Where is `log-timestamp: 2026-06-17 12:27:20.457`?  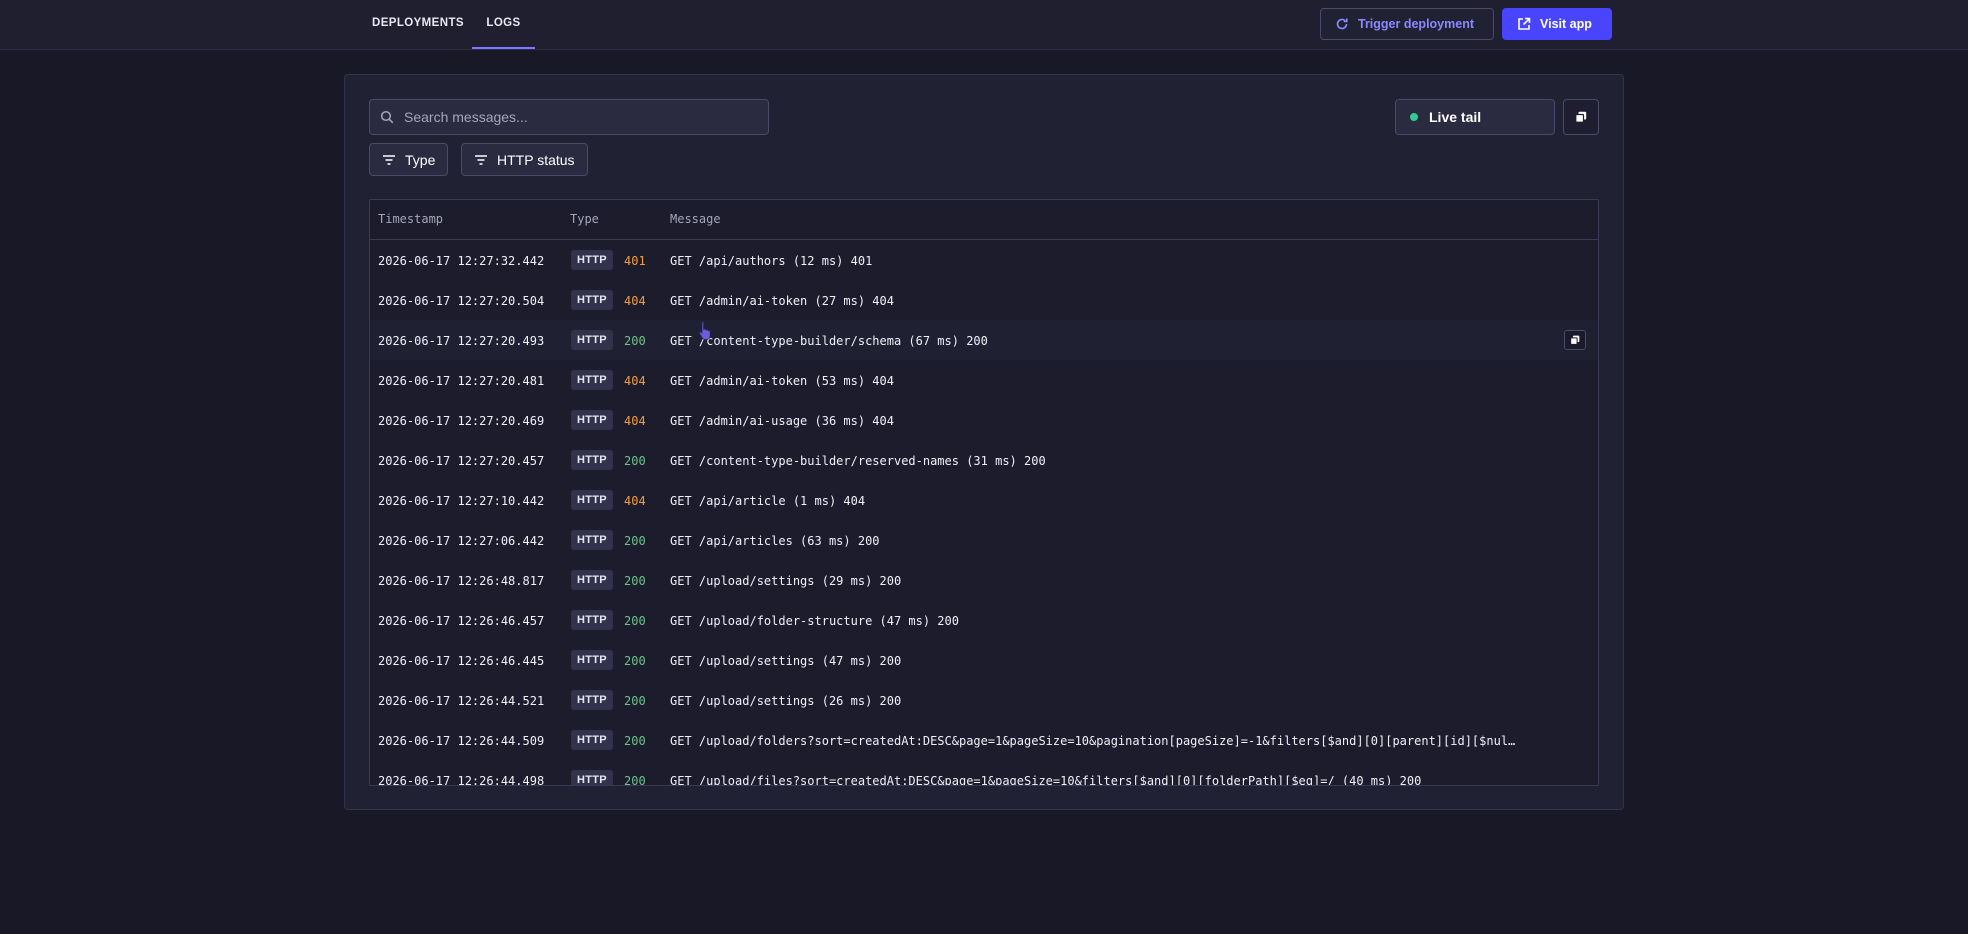
log-timestamp: 2026-06-17 12:27:20.457 is located at coordinates (461, 461).